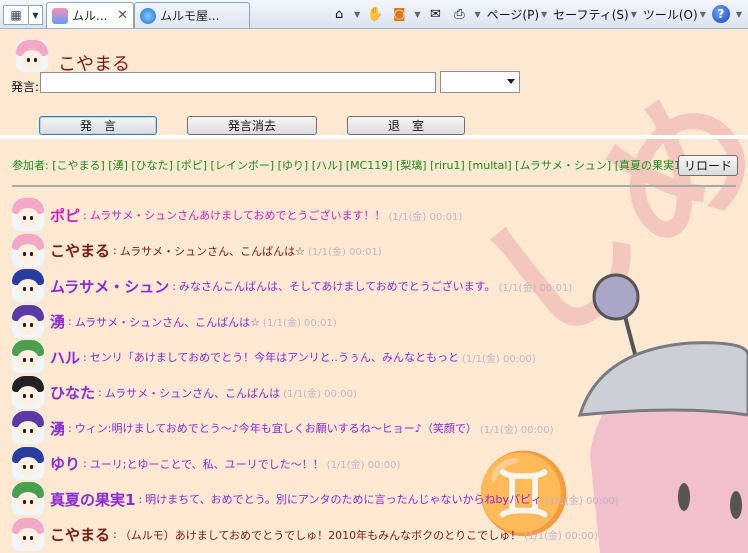 This screenshot has width=748, height=553. What do you see at coordinates (122, 15) in the screenshot?
I see `close-tab-icon: ✕` at bounding box center [122, 15].